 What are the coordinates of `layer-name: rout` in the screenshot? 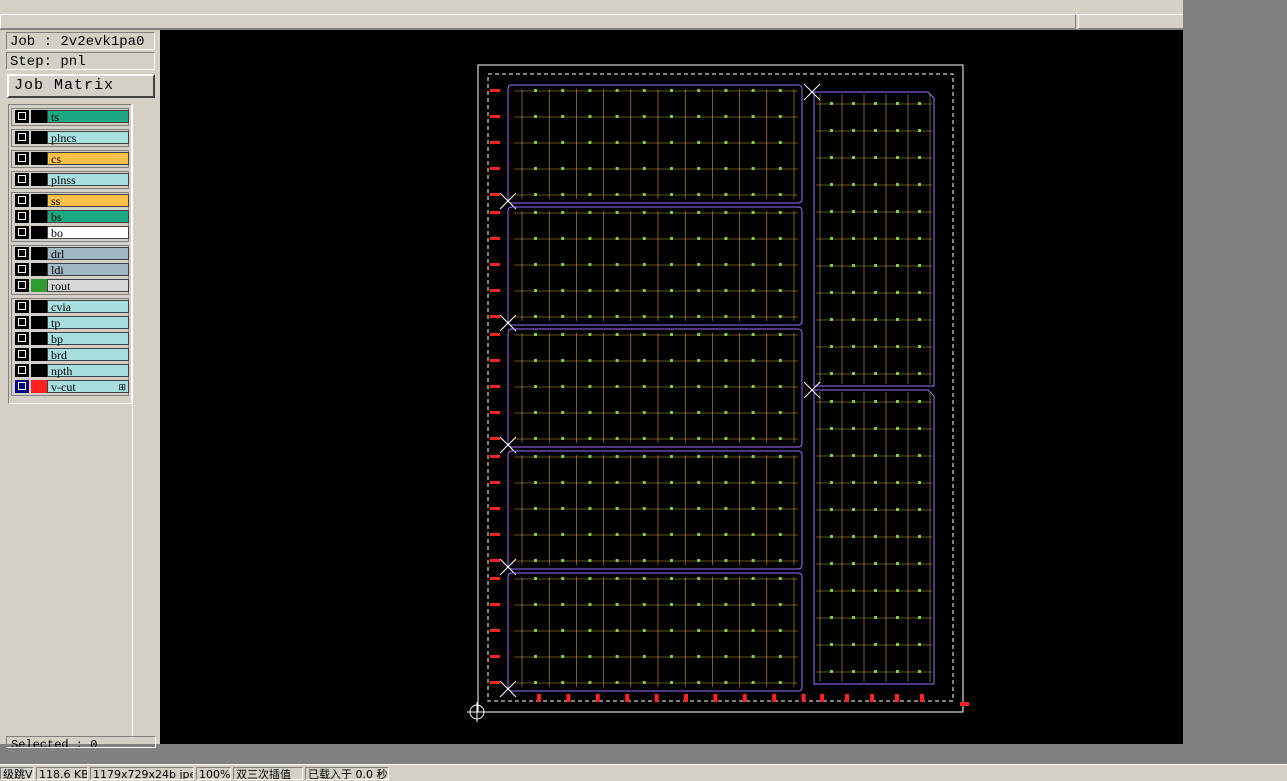 It's located at (88, 286).